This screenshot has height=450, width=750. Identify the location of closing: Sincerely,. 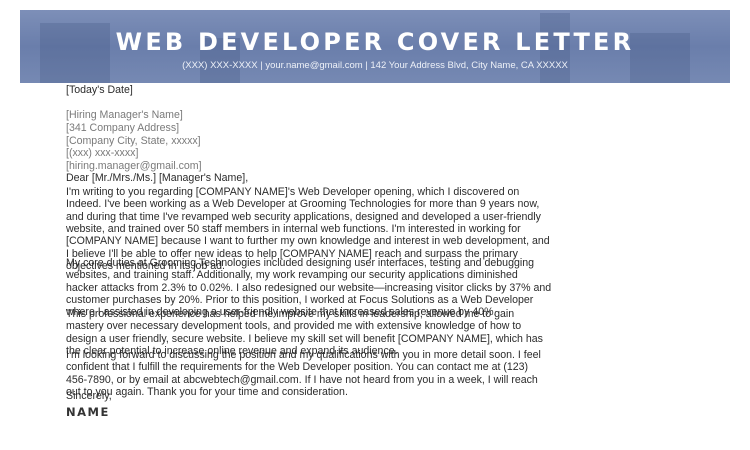
(89, 396).